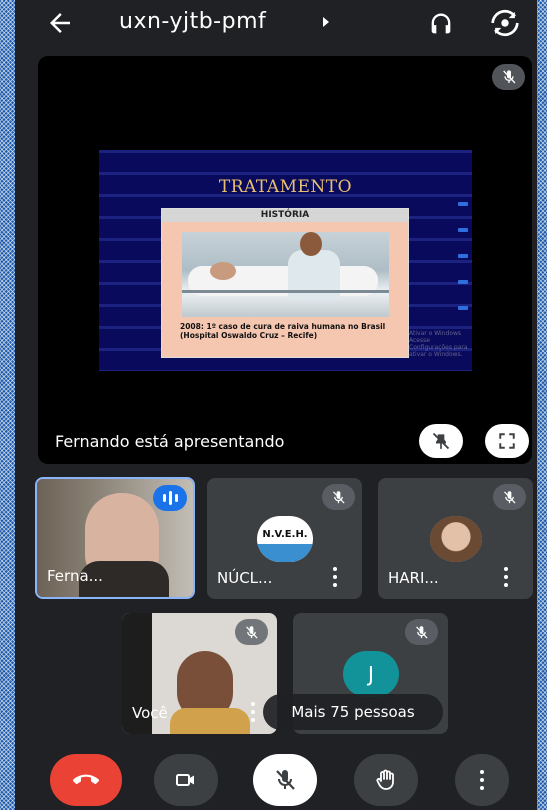 Image resolution: width=547 pixels, height=810 pixels. What do you see at coordinates (285, 187) in the screenshot?
I see `slide-title: TRATAMENTO` at bounding box center [285, 187].